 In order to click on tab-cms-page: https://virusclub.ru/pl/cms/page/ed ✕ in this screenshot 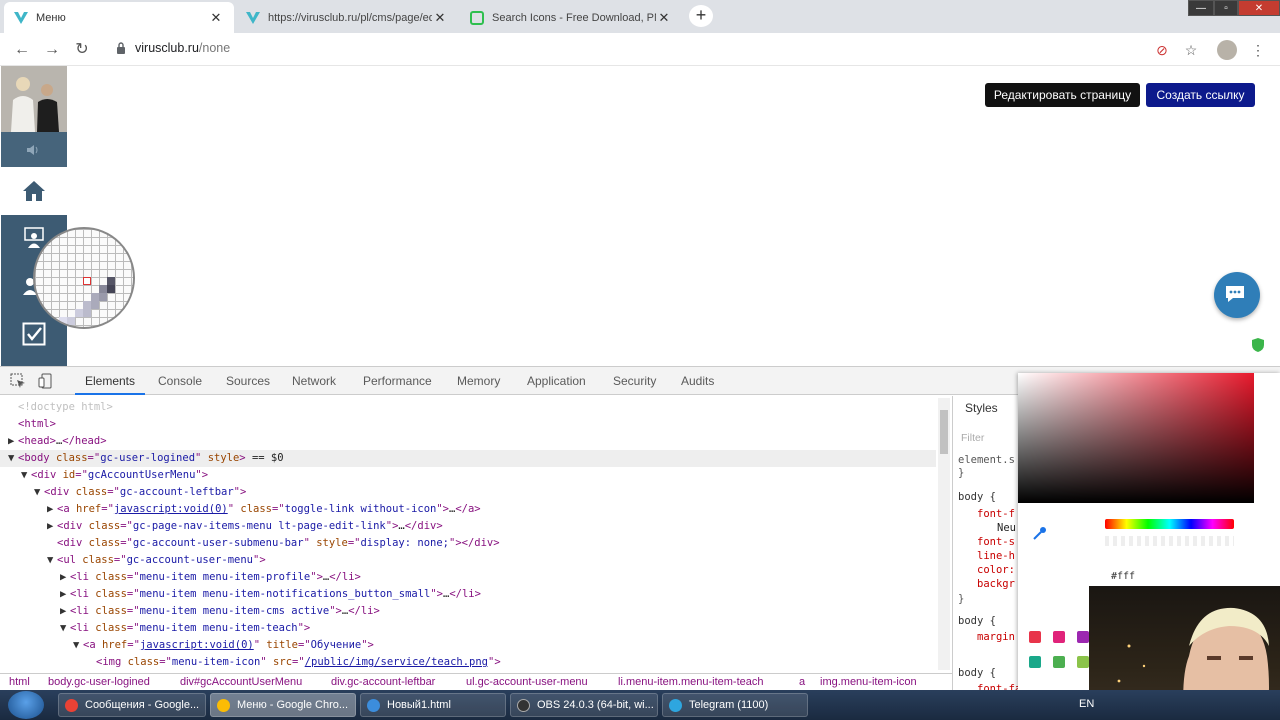, I will do `click(347, 17)`.